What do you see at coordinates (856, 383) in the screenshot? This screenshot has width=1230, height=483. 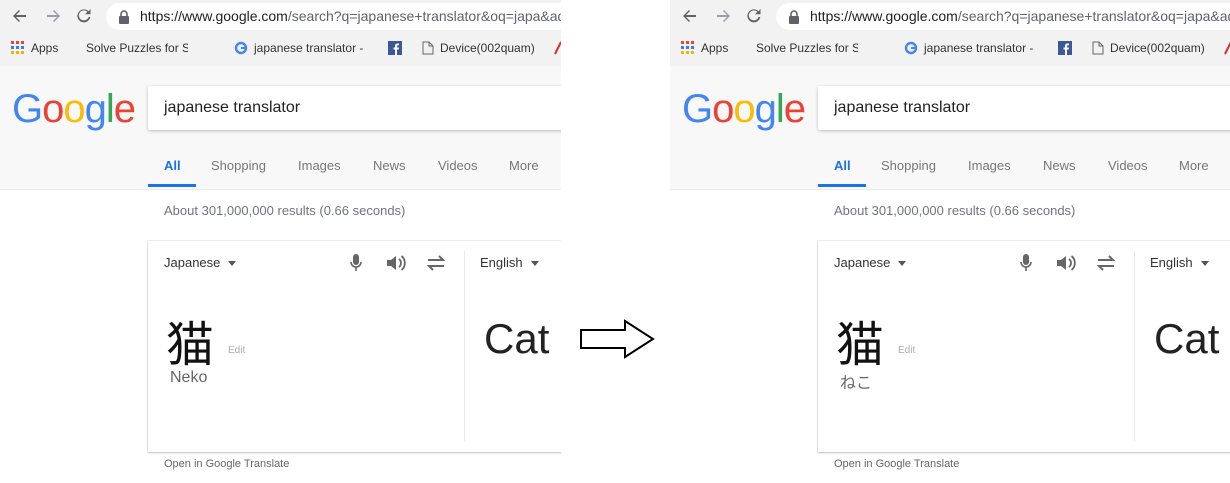 I see `transliteration: ねこ` at bounding box center [856, 383].